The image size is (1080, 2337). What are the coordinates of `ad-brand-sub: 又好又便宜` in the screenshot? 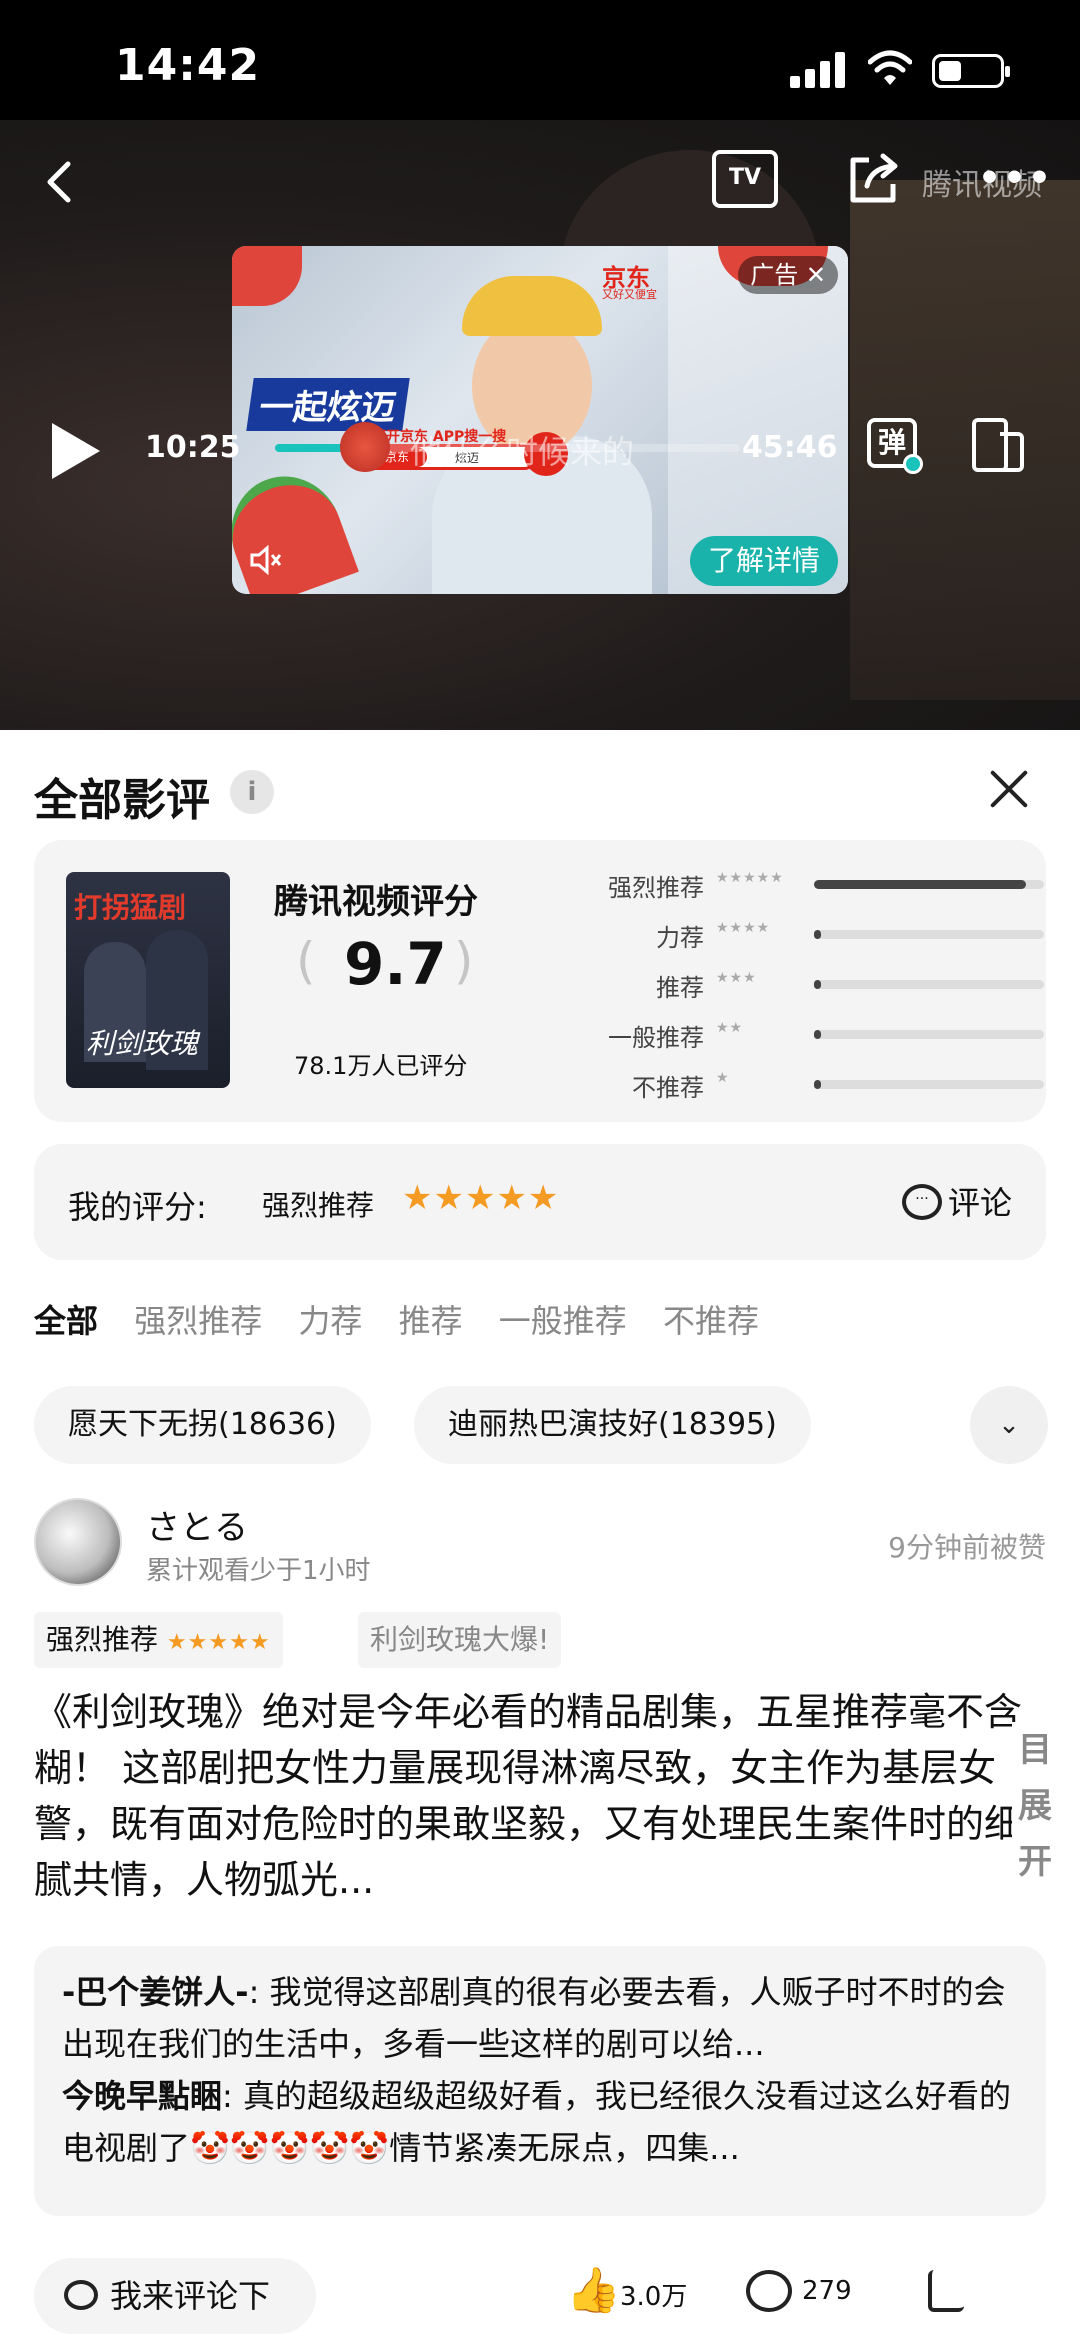 It's located at (629, 294).